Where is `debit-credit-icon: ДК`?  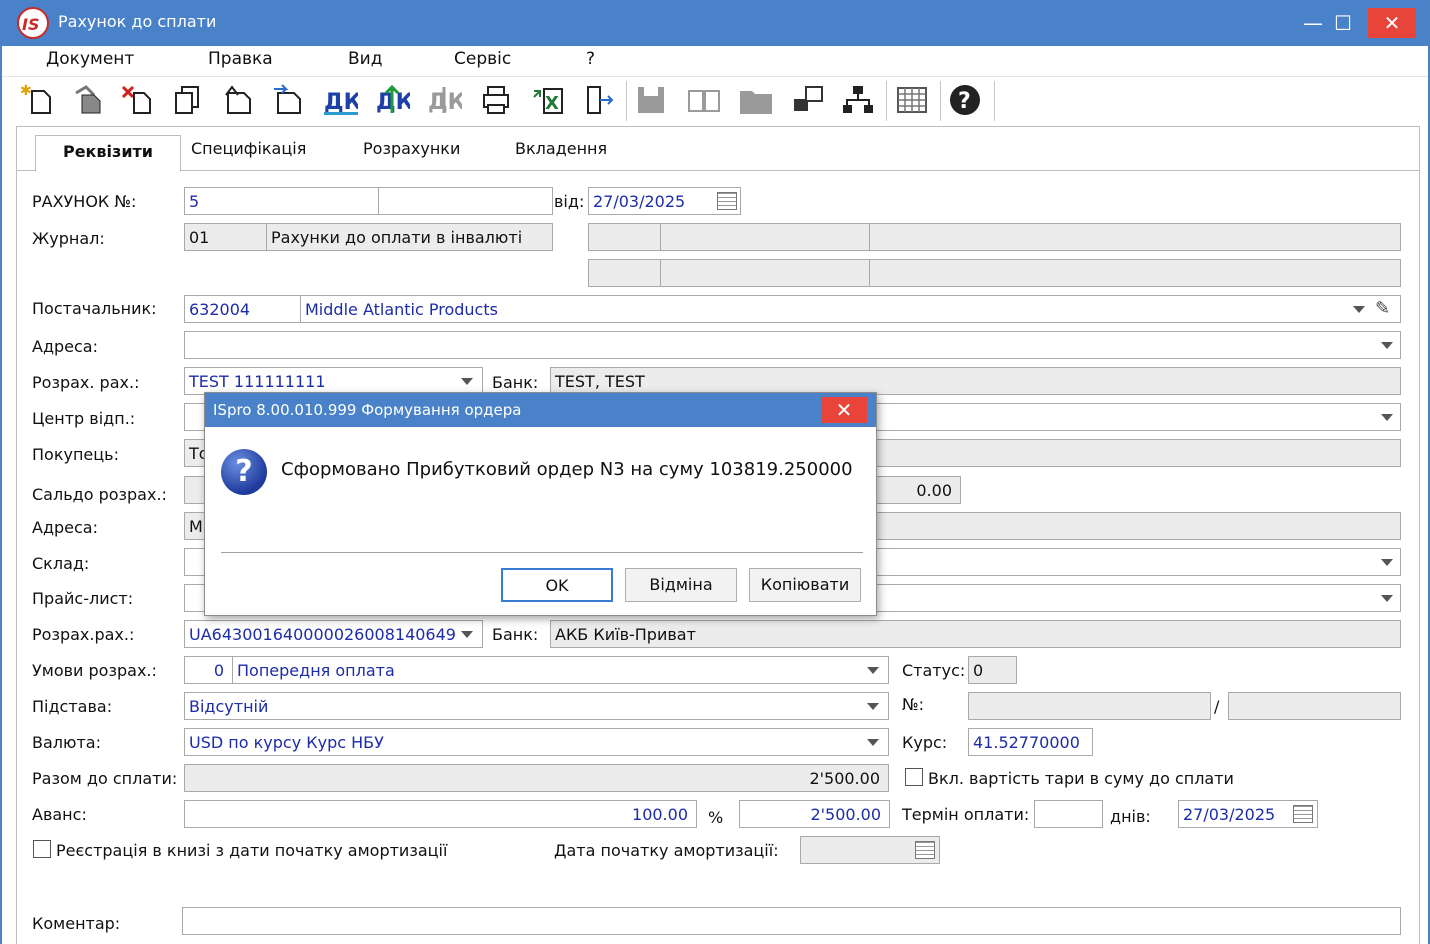 debit-credit-icon: ДК is located at coordinates (342, 101).